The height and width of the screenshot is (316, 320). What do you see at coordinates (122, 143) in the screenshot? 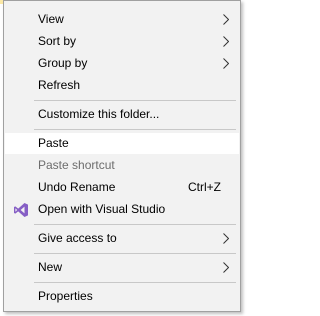
I see `menu-item-paste: Paste` at bounding box center [122, 143].